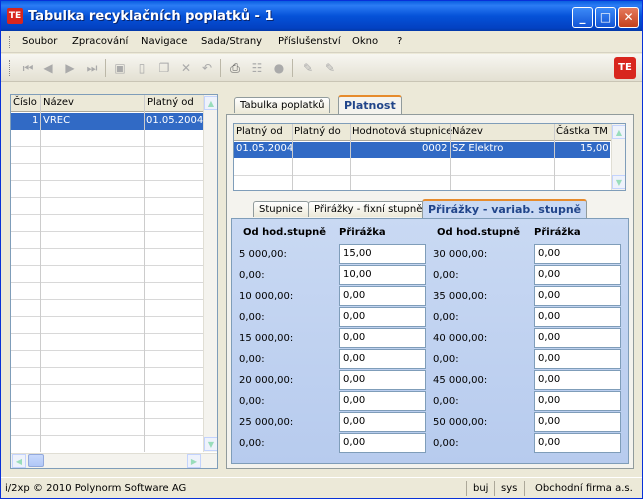  Describe the element at coordinates (628, 17) in the screenshot. I see `close-button: ✕` at that location.